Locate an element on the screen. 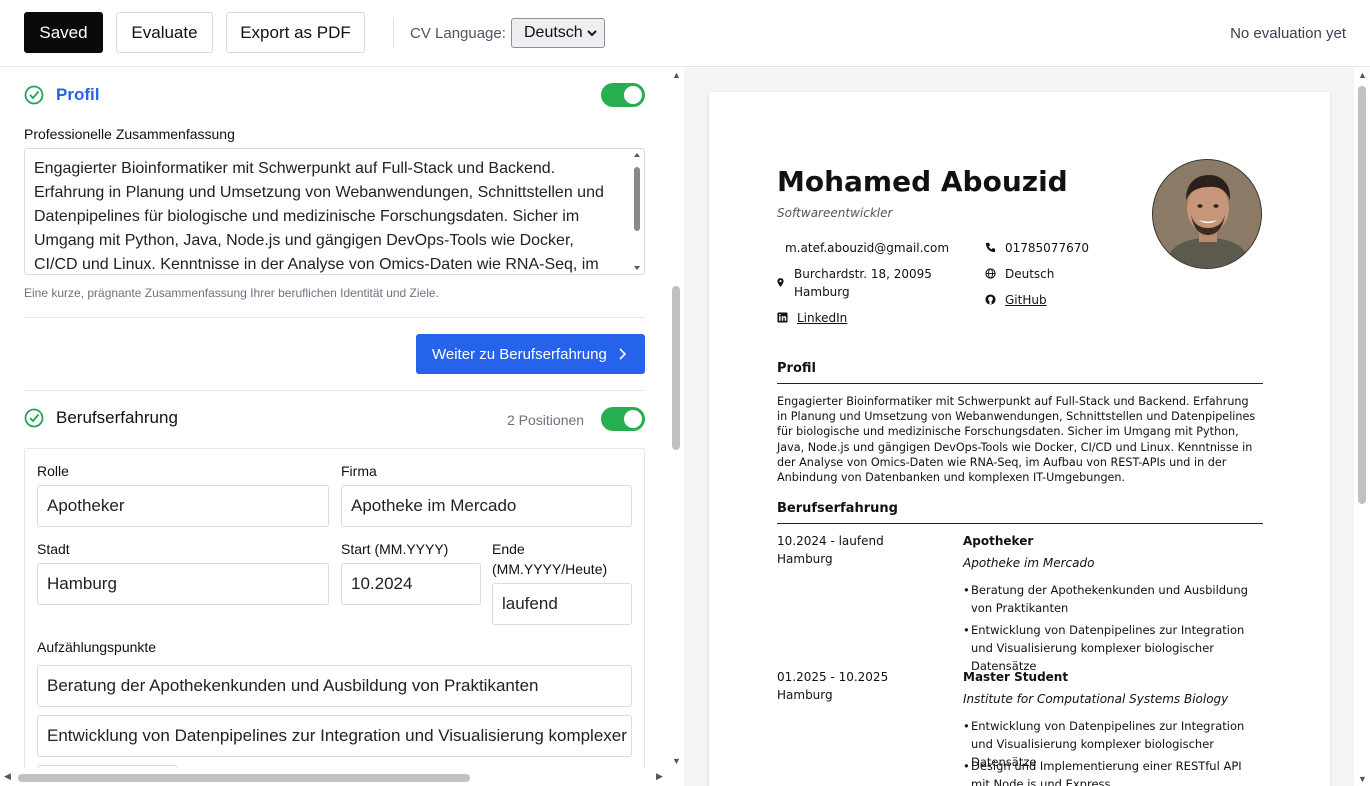 This screenshot has height=786, width=1370. editor-vertical-scrollbar: ▲ ▼ is located at coordinates (676, 427).